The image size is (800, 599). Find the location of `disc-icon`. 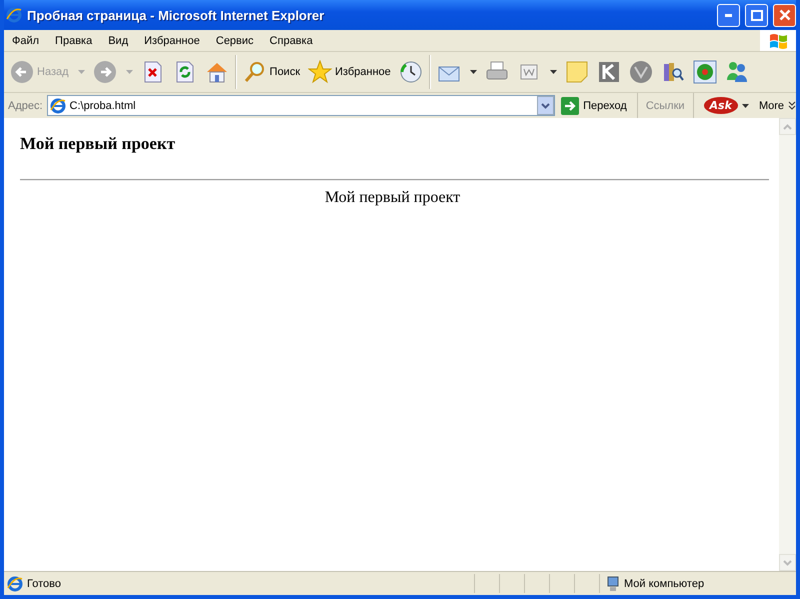

disc-icon is located at coordinates (640, 72).